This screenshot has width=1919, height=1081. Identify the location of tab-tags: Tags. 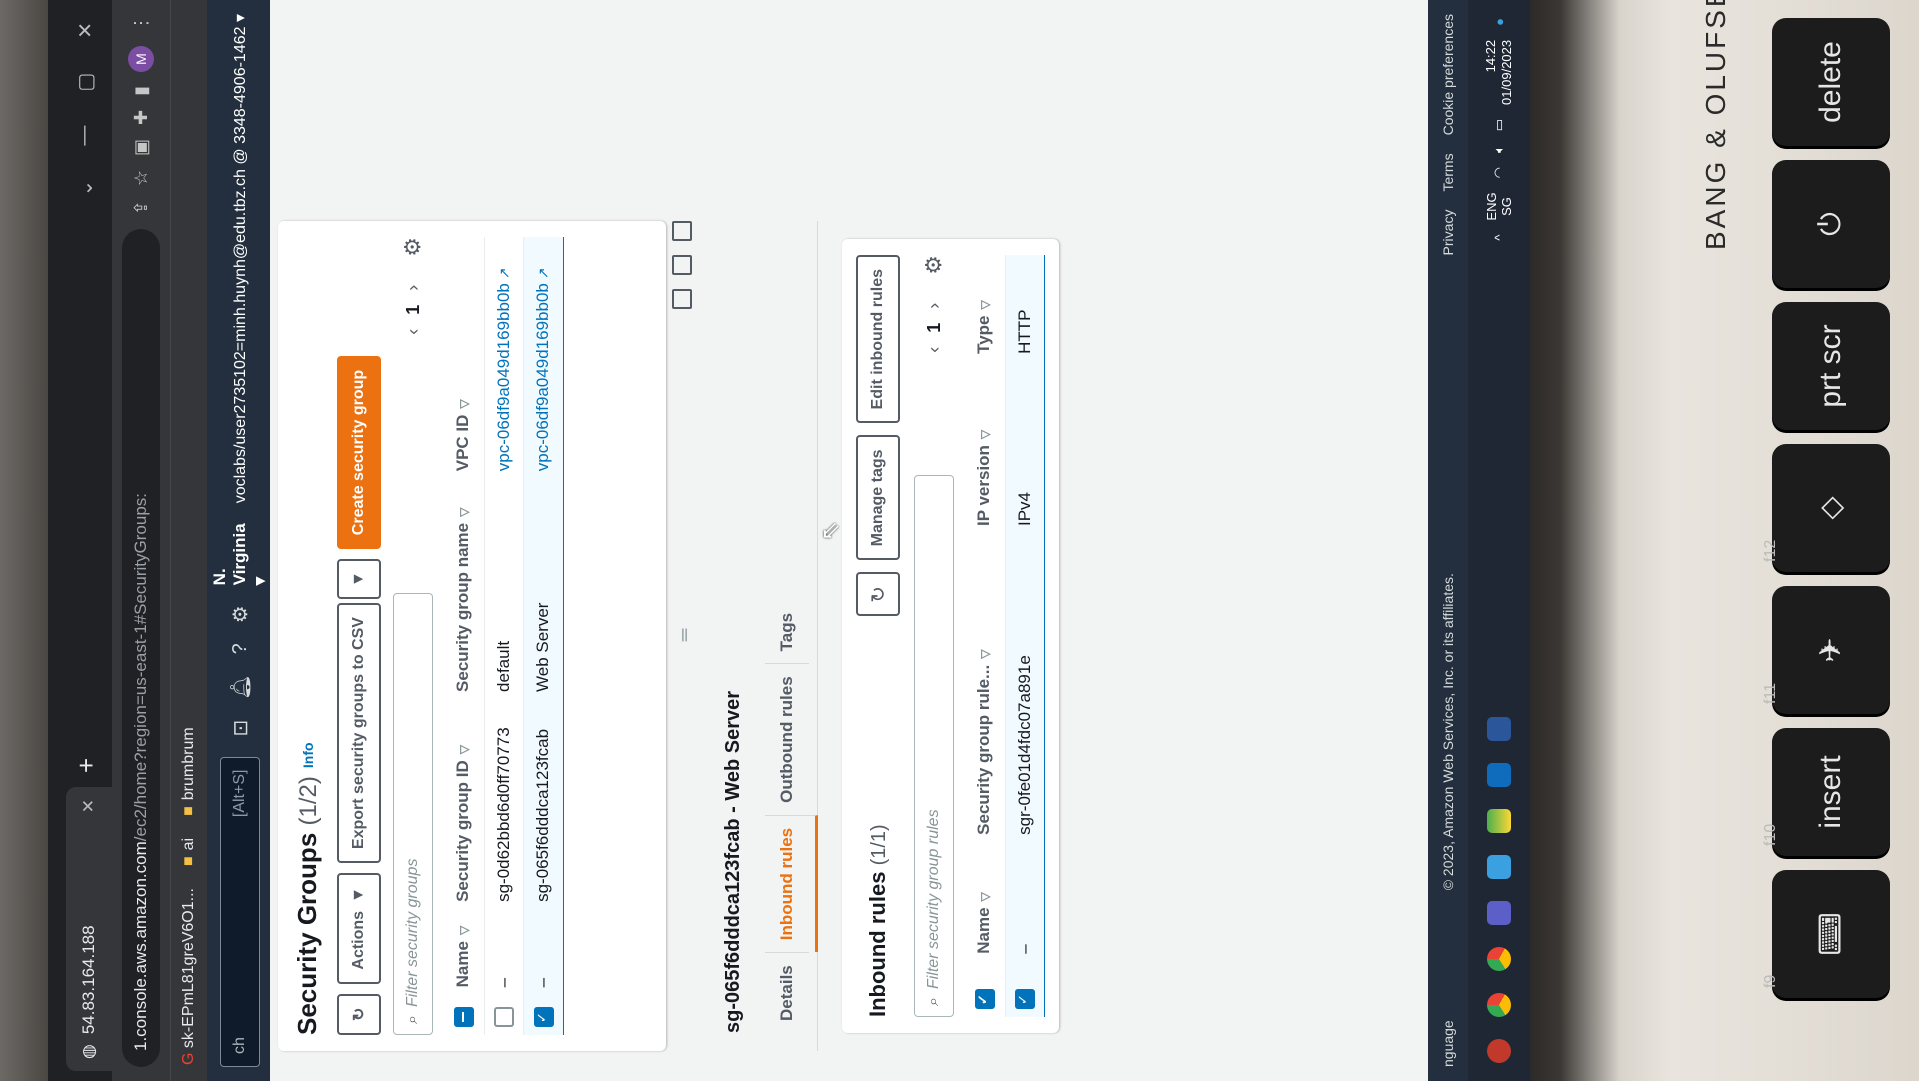
(787, 632).